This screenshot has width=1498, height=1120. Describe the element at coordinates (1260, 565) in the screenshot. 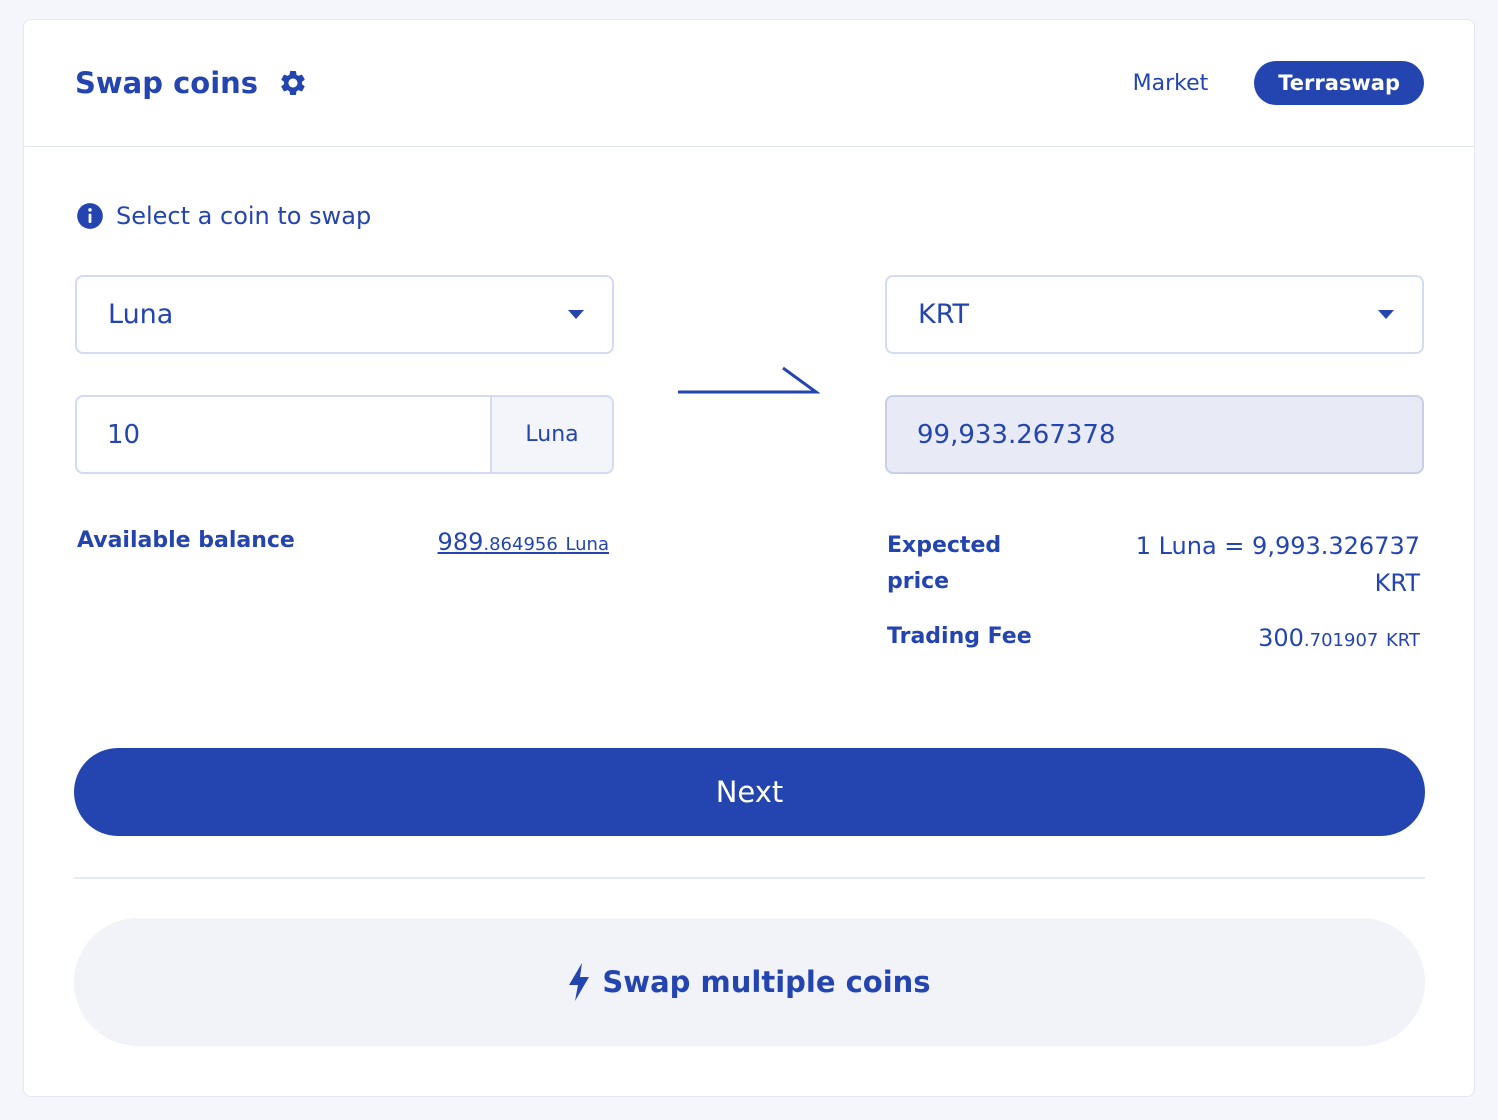

I see `expected-price-value: 1 Luna = 9,993.326737 KRT` at that location.